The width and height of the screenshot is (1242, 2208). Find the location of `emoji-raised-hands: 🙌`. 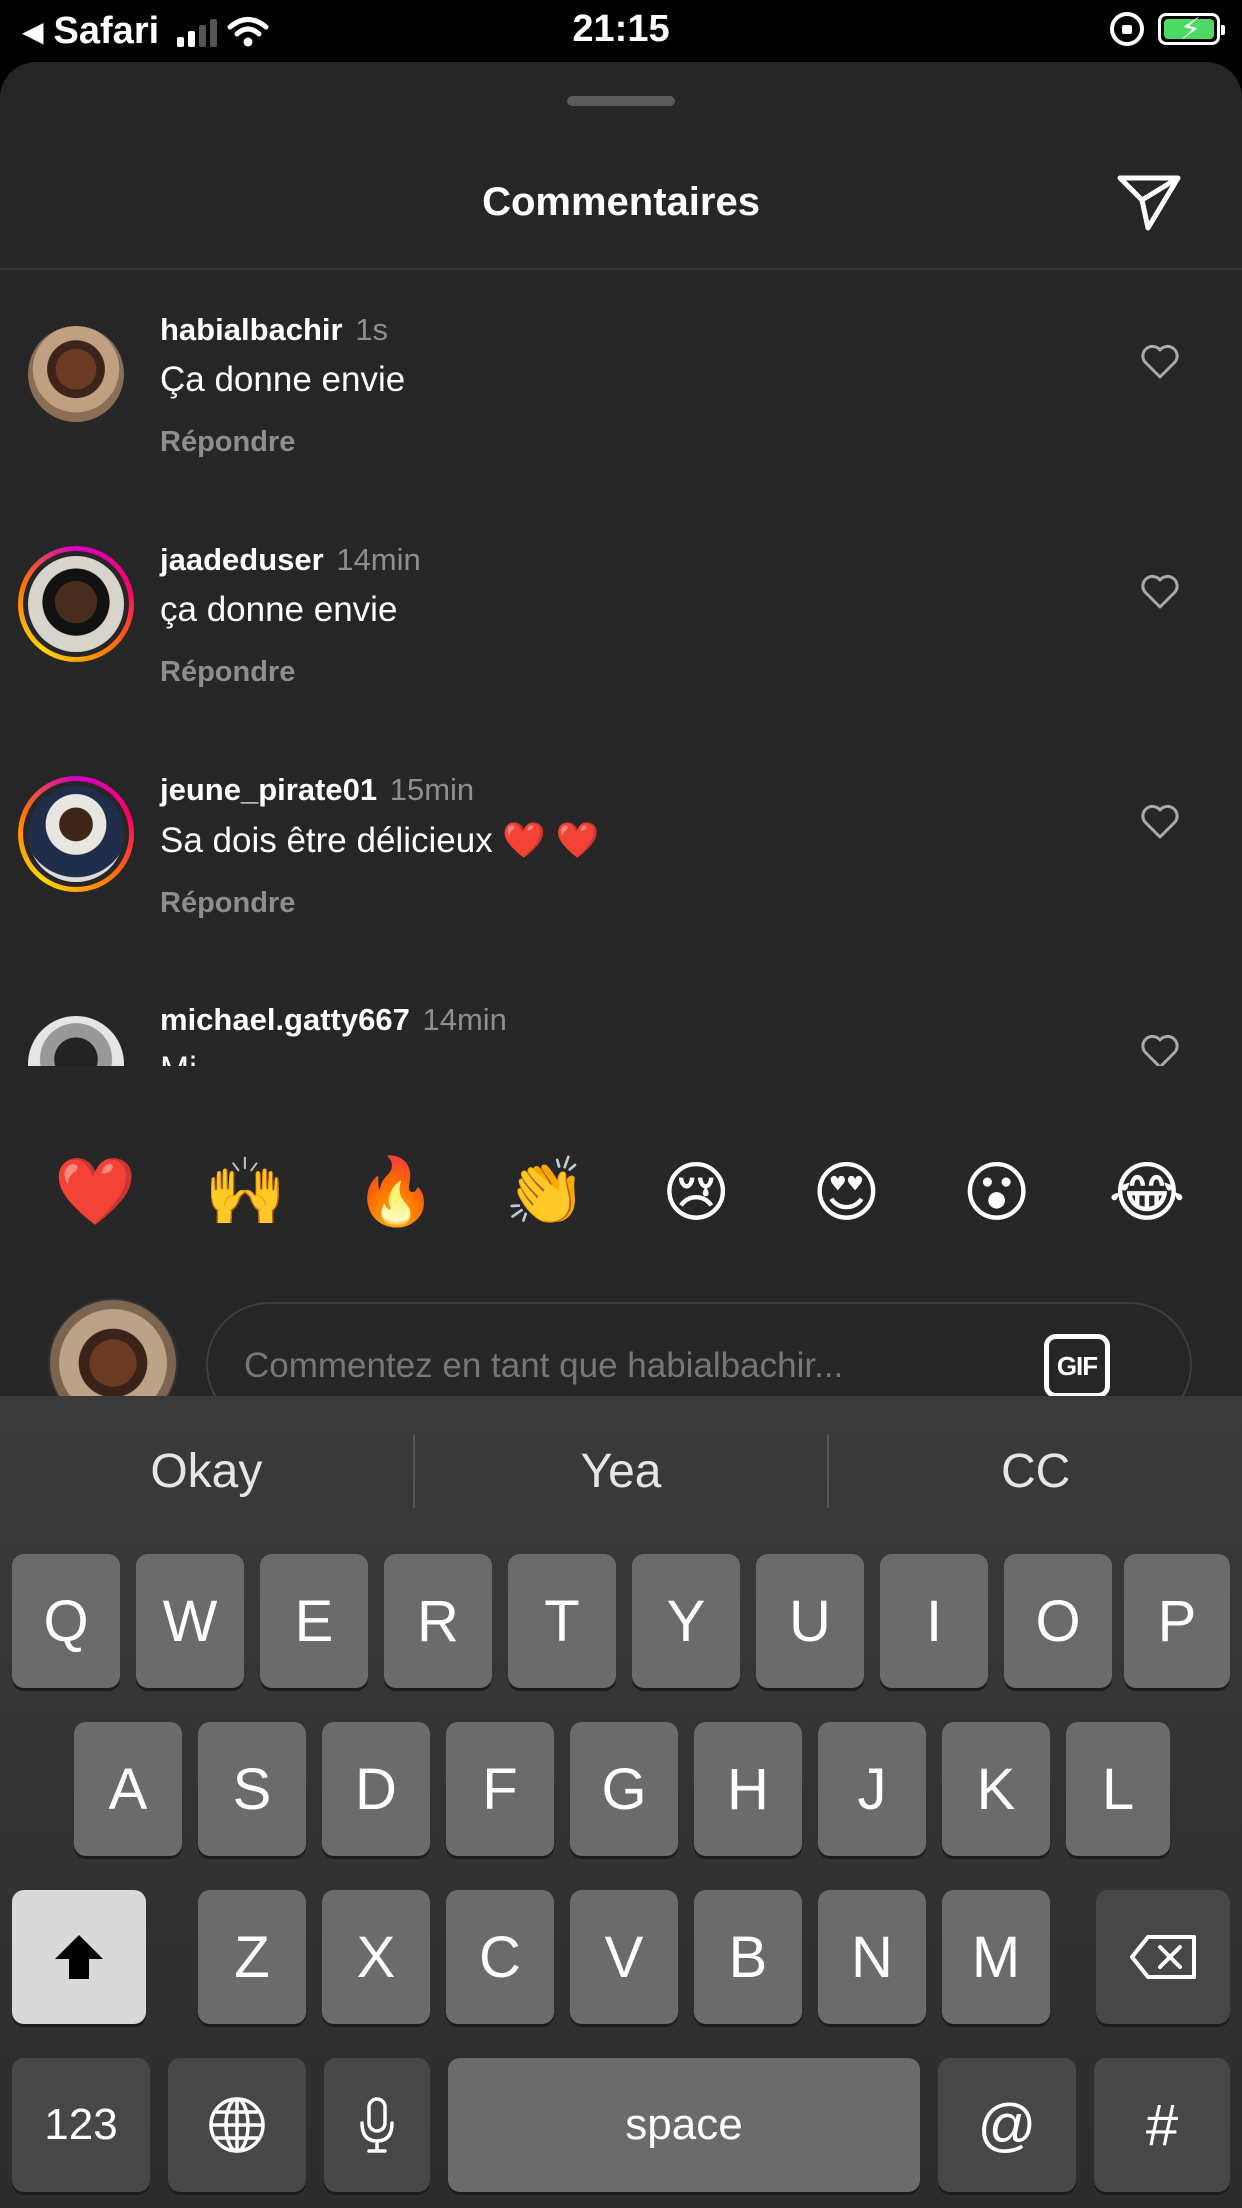

emoji-raised-hands: 🙌 is located at coordinates (245, 1192).